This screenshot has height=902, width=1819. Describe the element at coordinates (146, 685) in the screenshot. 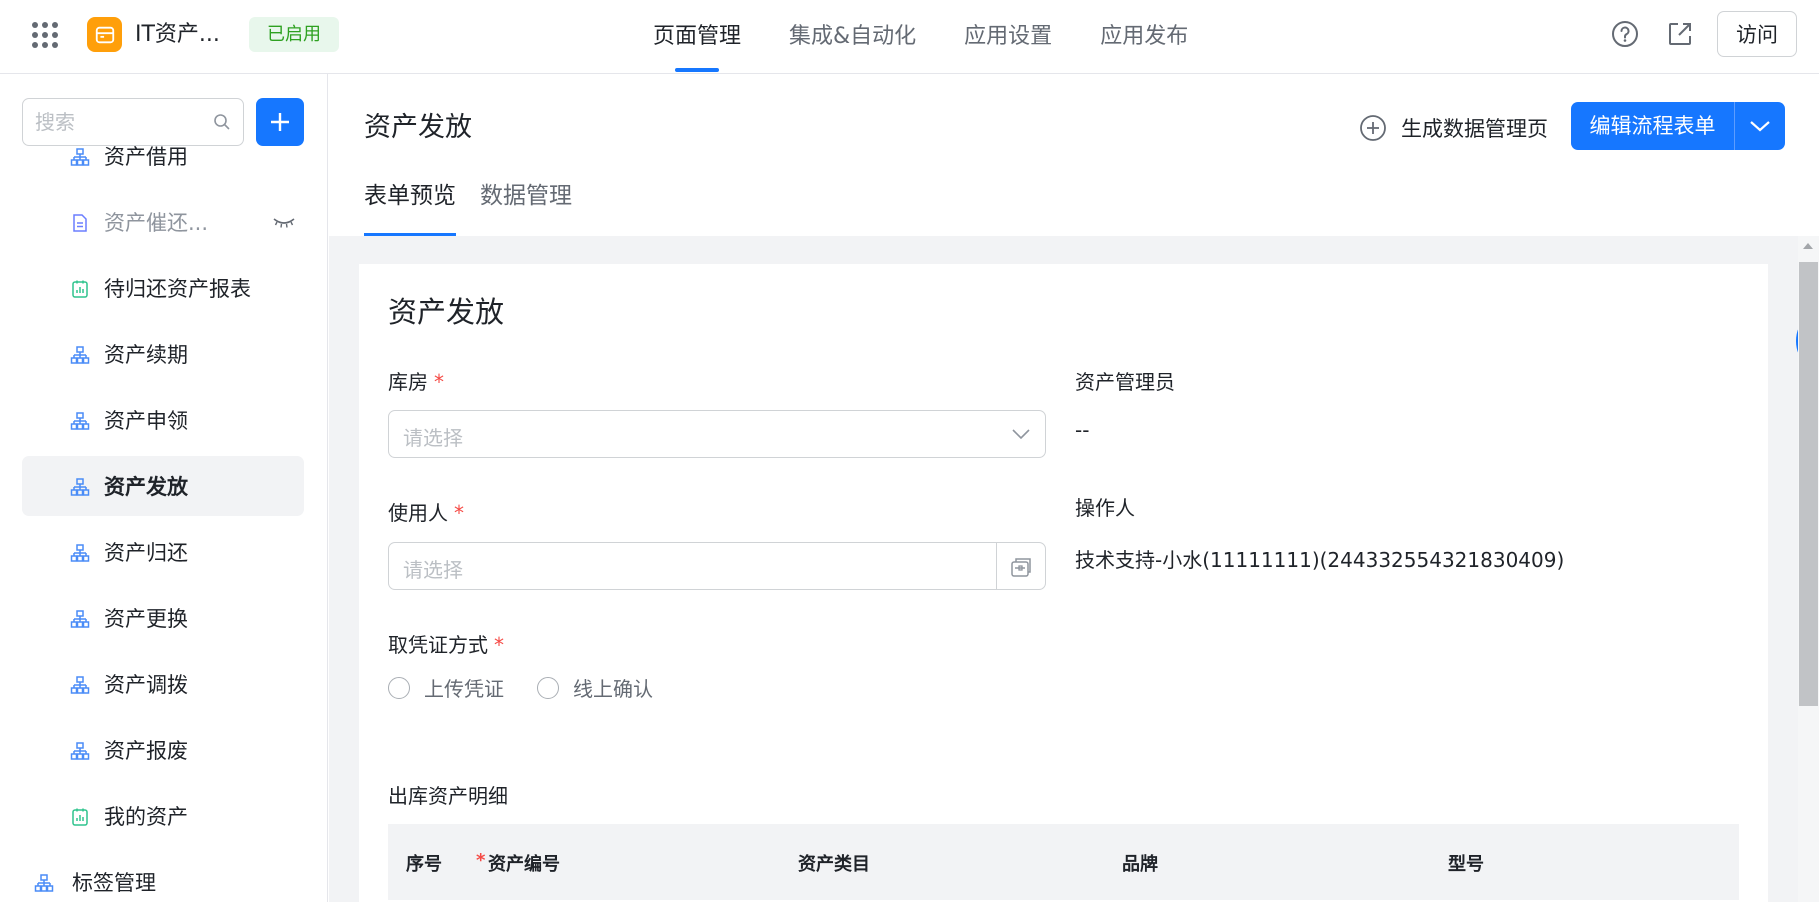

I see `sidebar-item-label: 资产调拨` at that location.